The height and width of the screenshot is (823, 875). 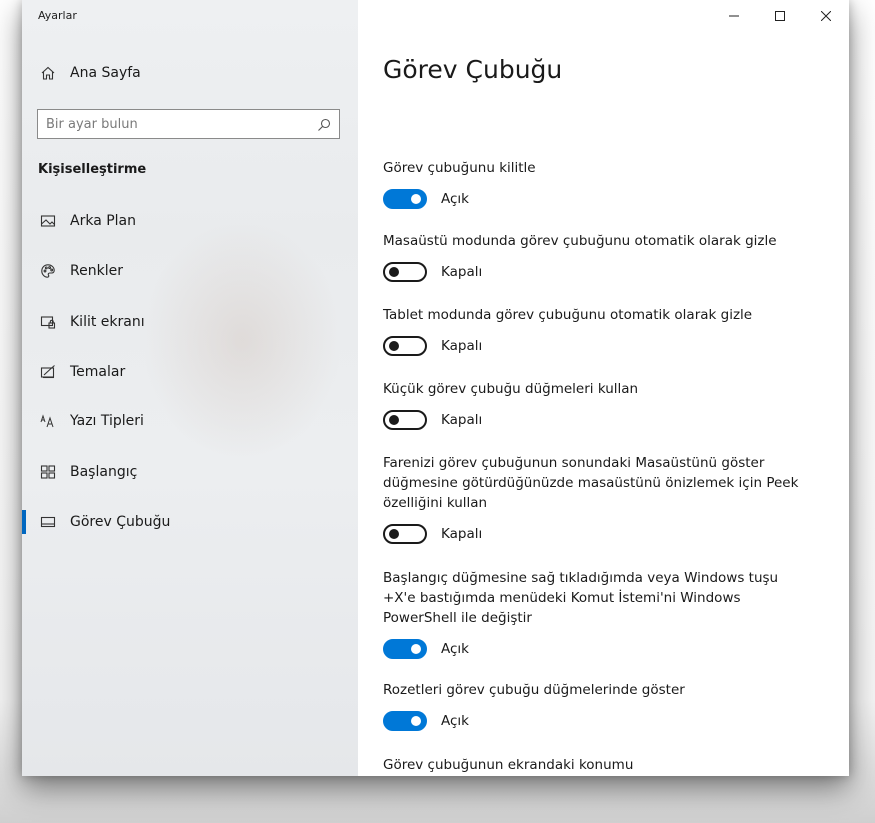 I want to click on page-title: Görev Çubuğu, so click(x=473, y=69).